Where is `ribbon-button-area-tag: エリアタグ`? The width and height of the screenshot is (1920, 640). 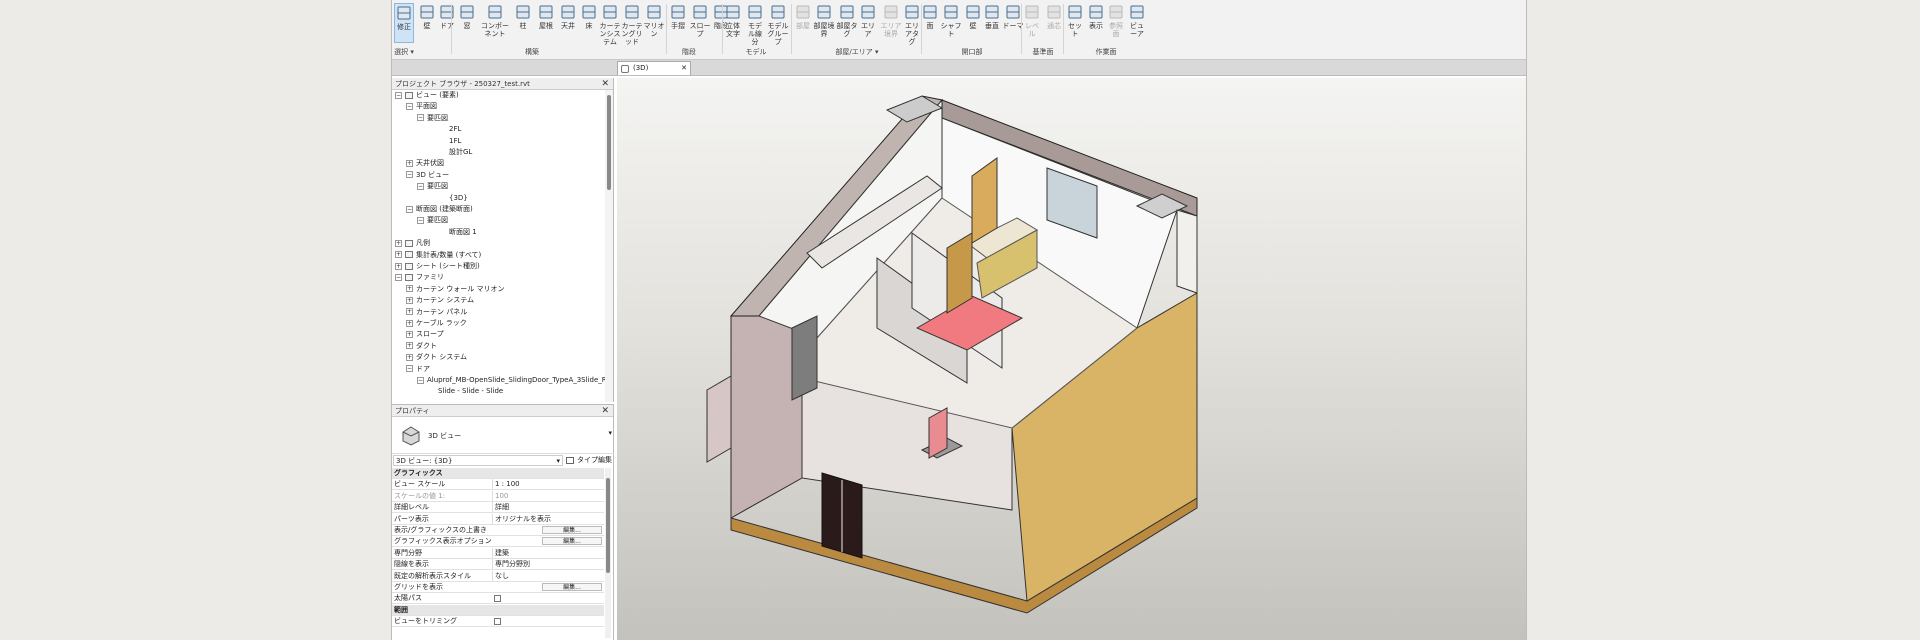 ribbon-button-area-tag: エリアタグ is located at coordinates (912, 24).